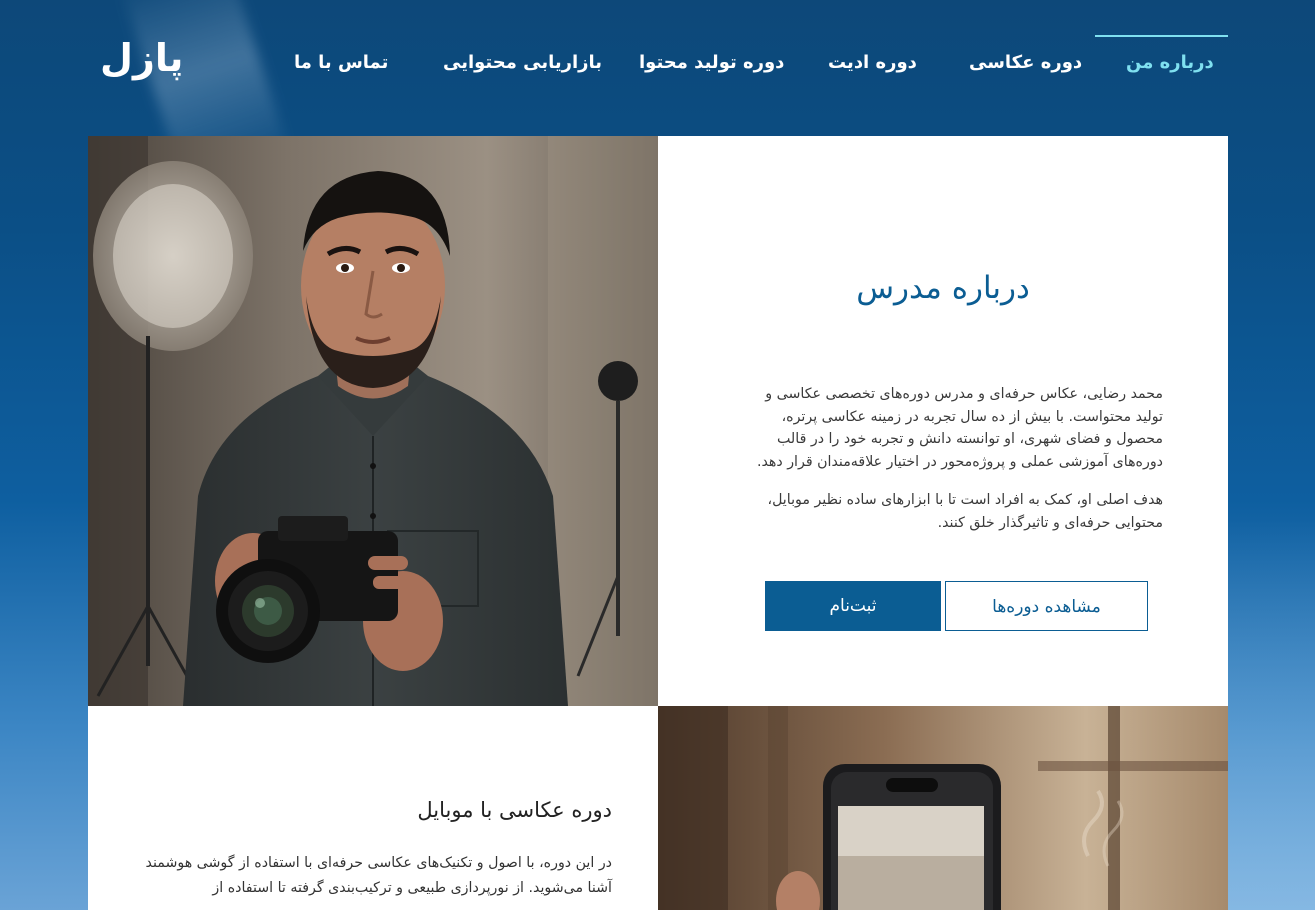 This screenshot has width=1315, height=910. I want to click on course-title: دوره عکاسی با موبایل, so click(514, 810).